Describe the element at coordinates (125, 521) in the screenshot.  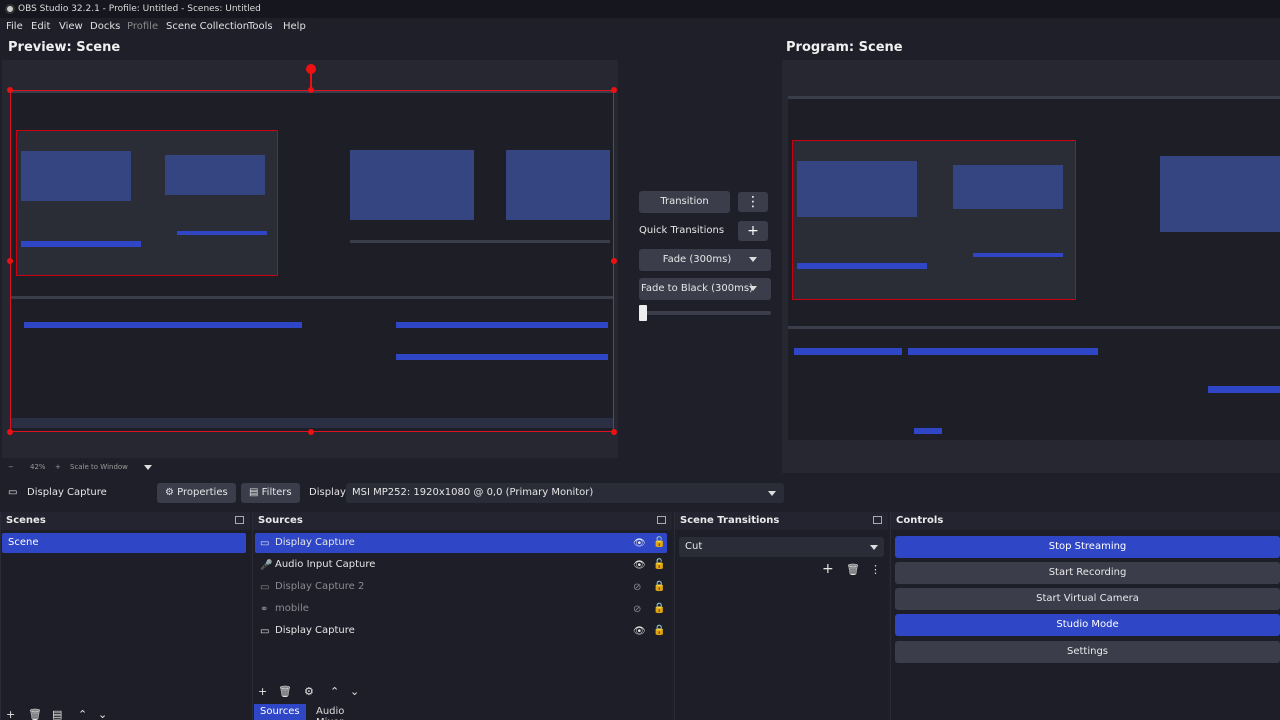
I see `scenes-dock-title: Scenes` at that location.